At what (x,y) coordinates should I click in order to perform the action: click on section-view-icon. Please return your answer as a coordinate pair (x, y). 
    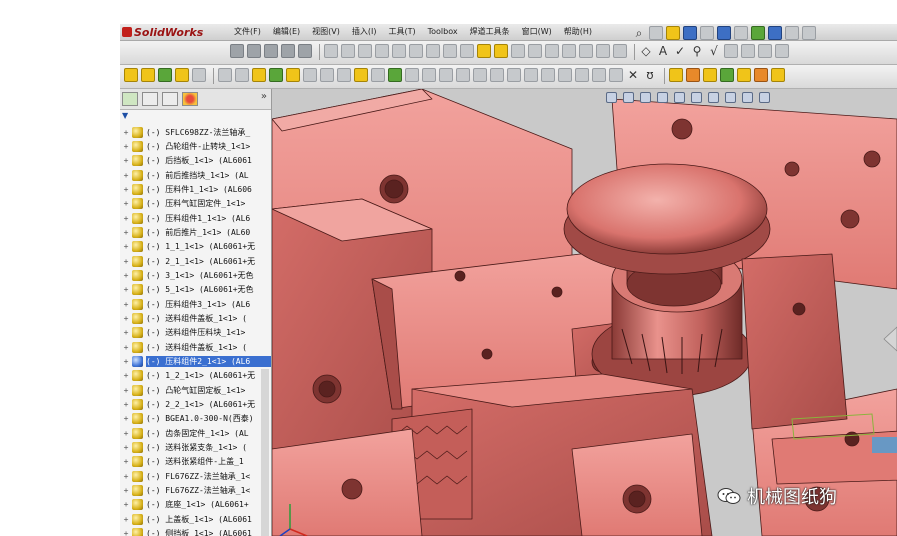
    Looking at the image, I should click on (662, 97).